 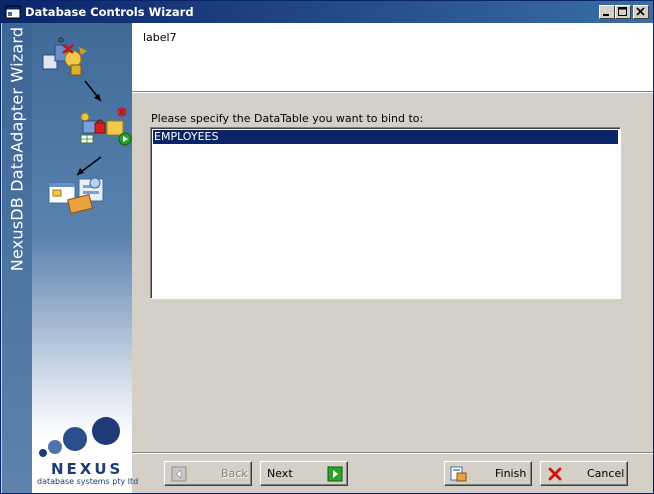 I want to click on title-bar: Database Controls Wizard, so click(x=327, y=12).